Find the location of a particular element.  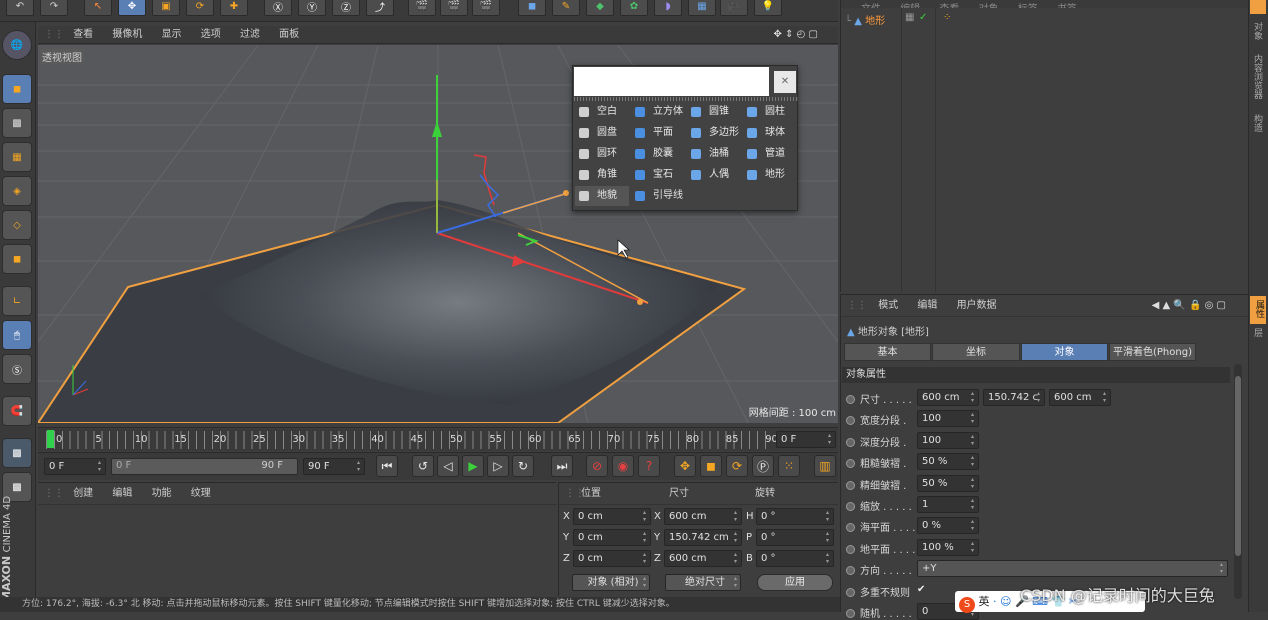

record-keys-icon: ⊘ is located at coordinates (597, 466).